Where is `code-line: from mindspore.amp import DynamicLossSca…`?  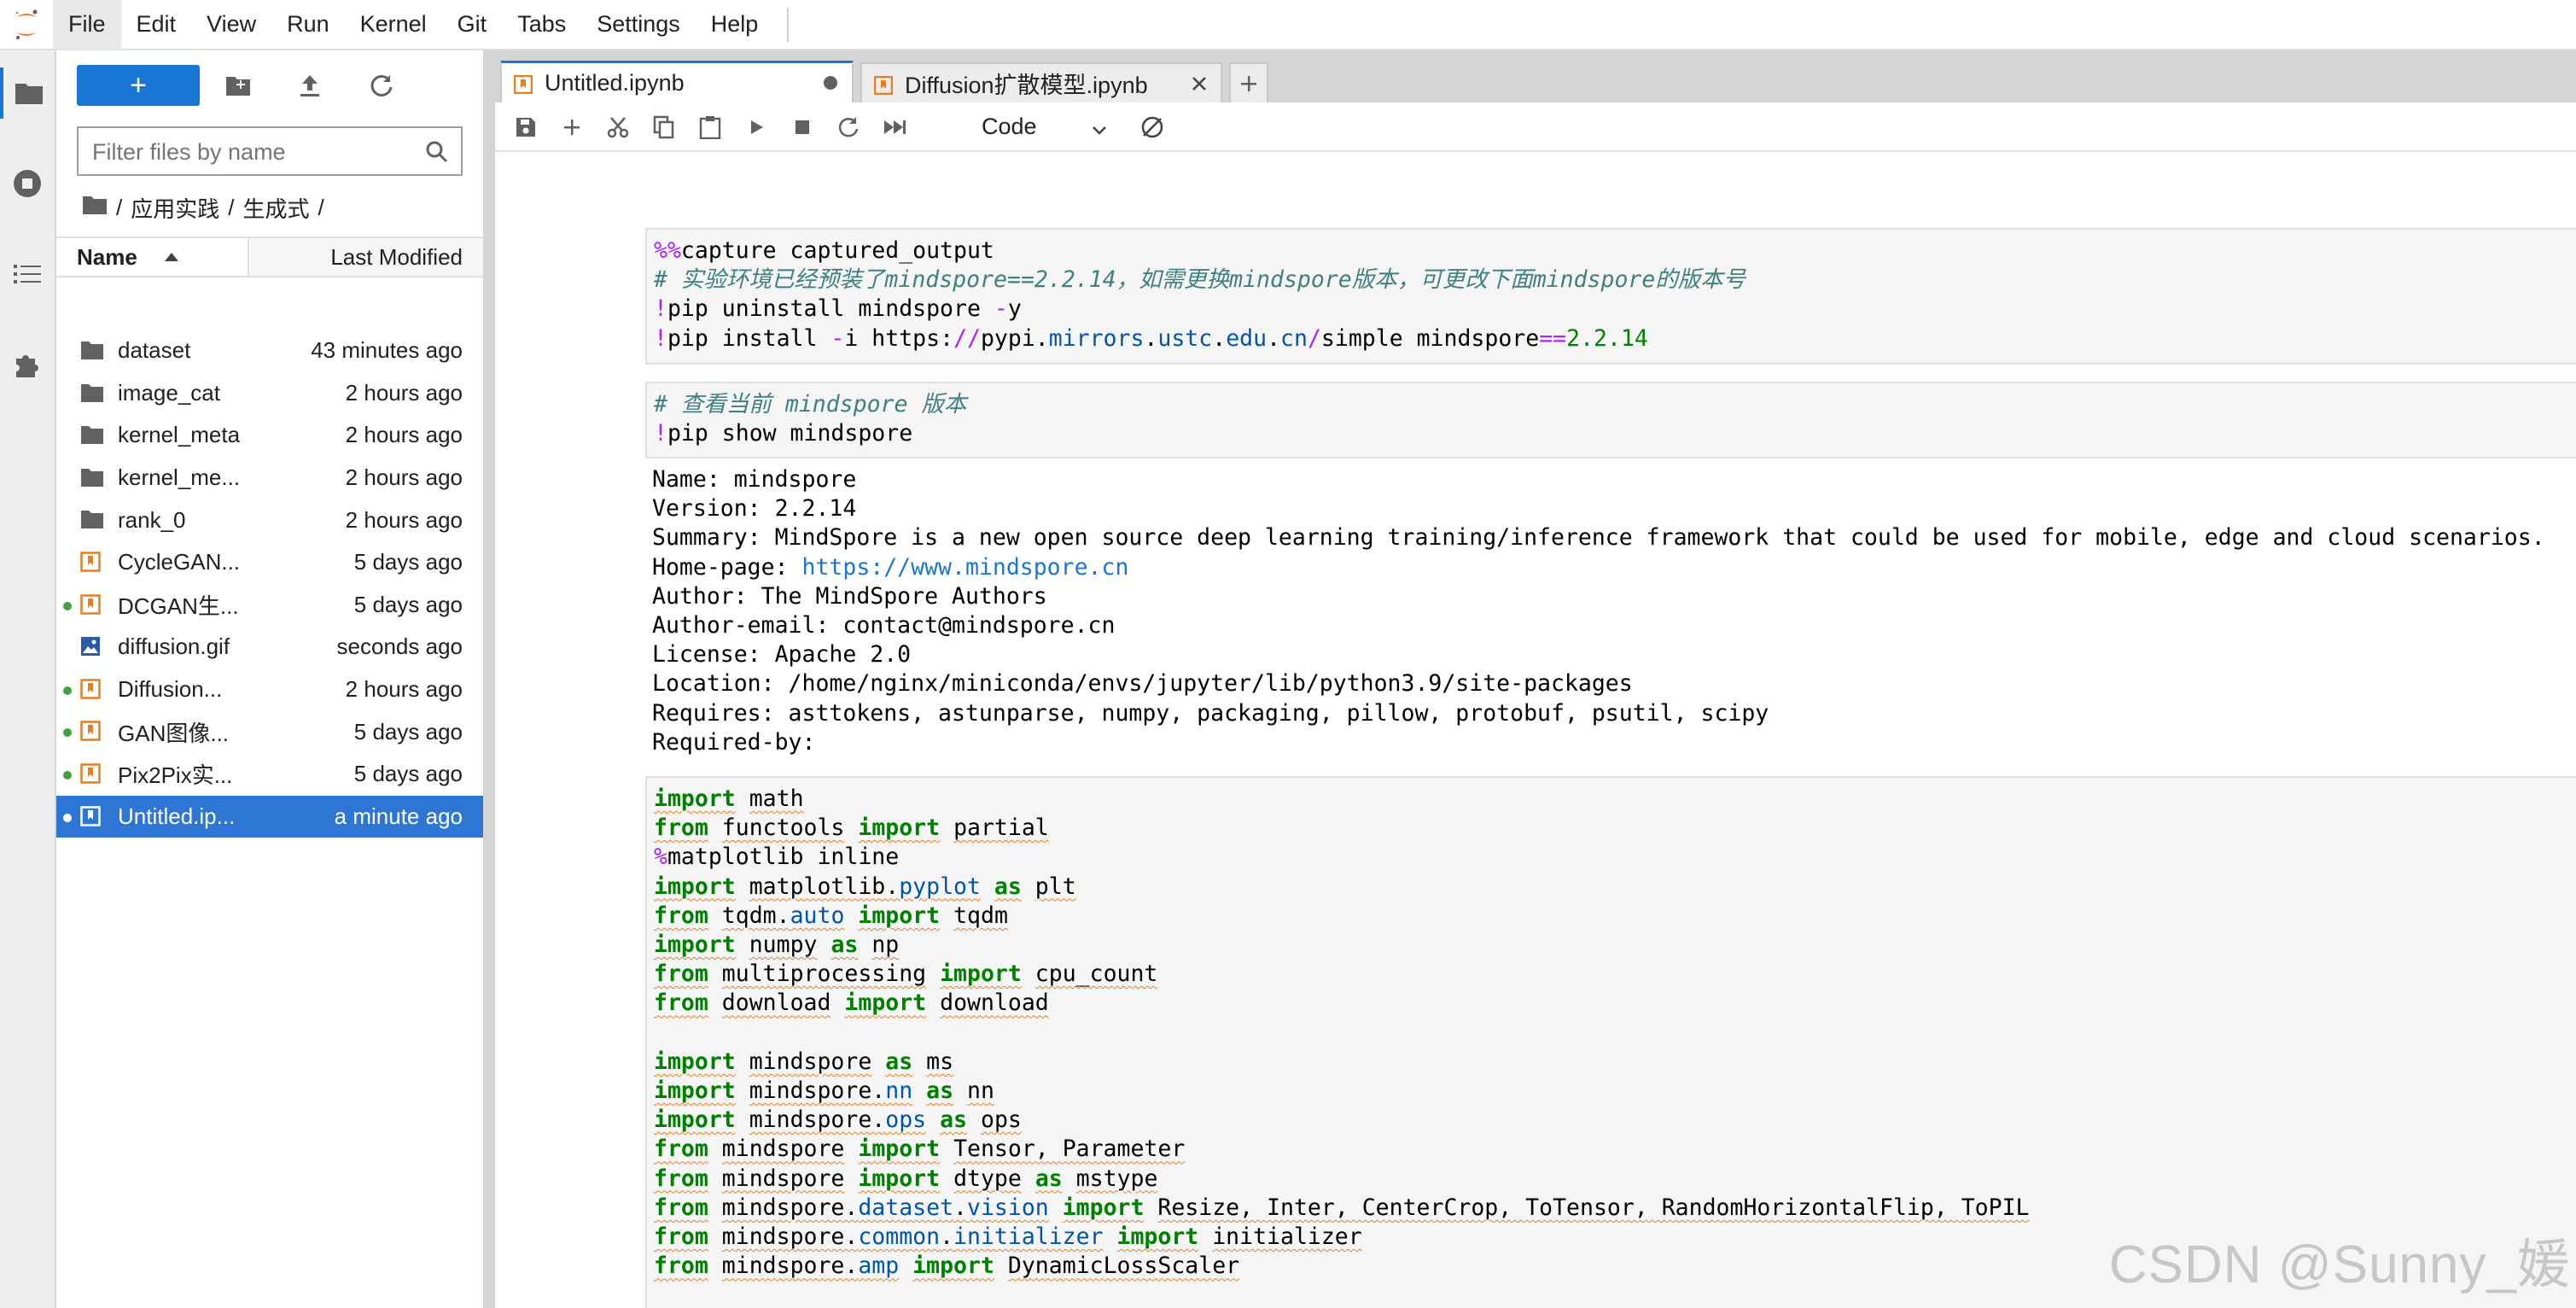 code-line: from mindspore.amp import DynamicLossSca… is located at coordinates (947, 1266).